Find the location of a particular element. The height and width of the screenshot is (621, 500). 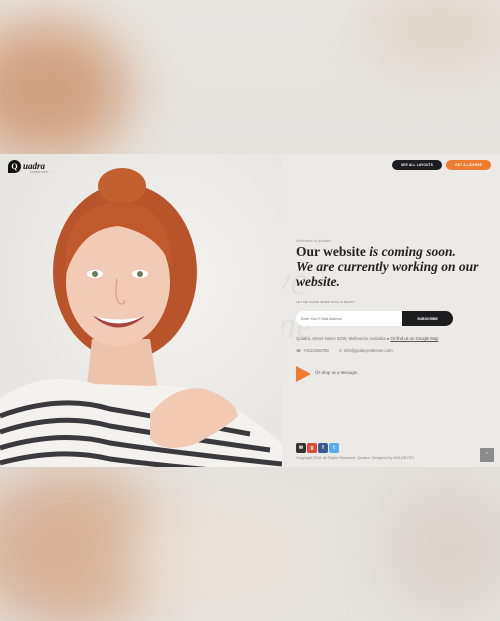

phone-icon: ☎ is located at coordinates (298, 350).